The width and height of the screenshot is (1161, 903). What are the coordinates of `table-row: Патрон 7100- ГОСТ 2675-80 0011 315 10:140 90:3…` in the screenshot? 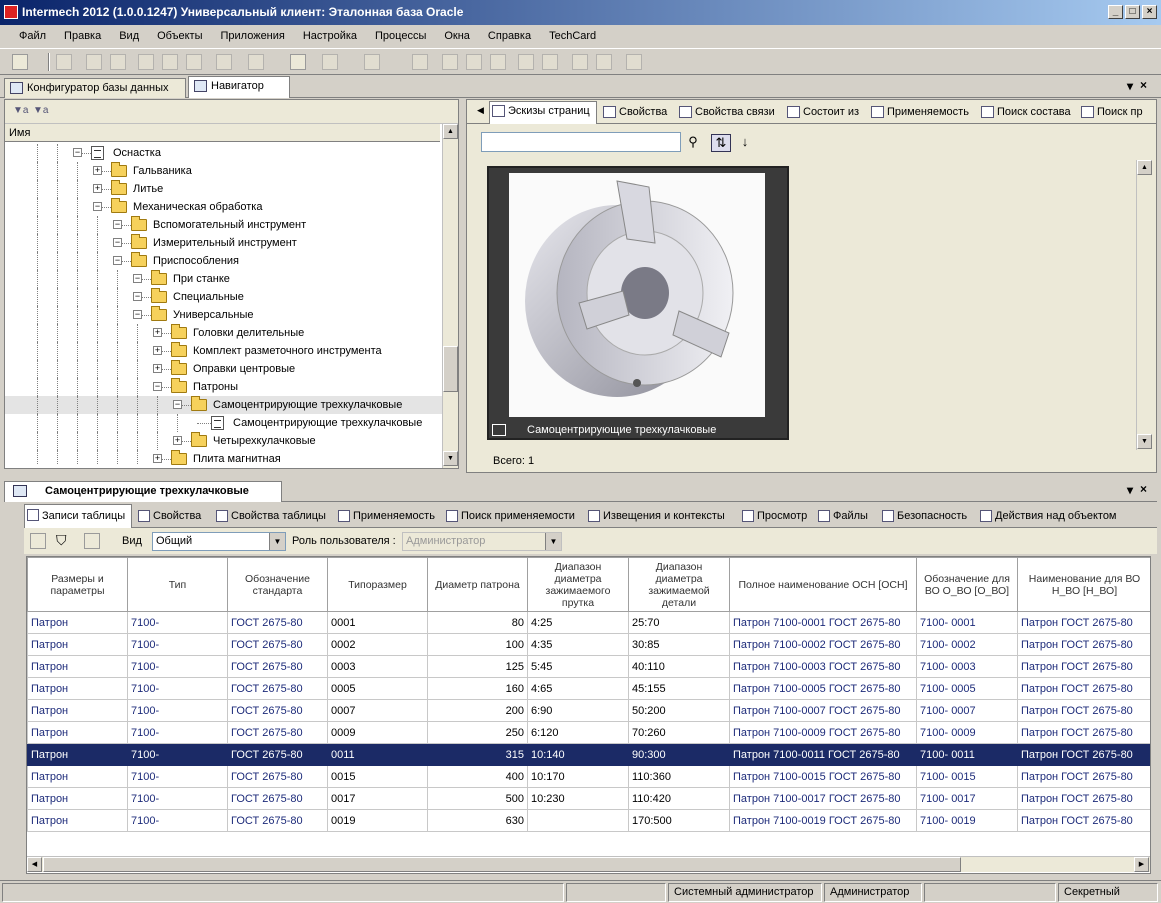 It's located at (588, 754).